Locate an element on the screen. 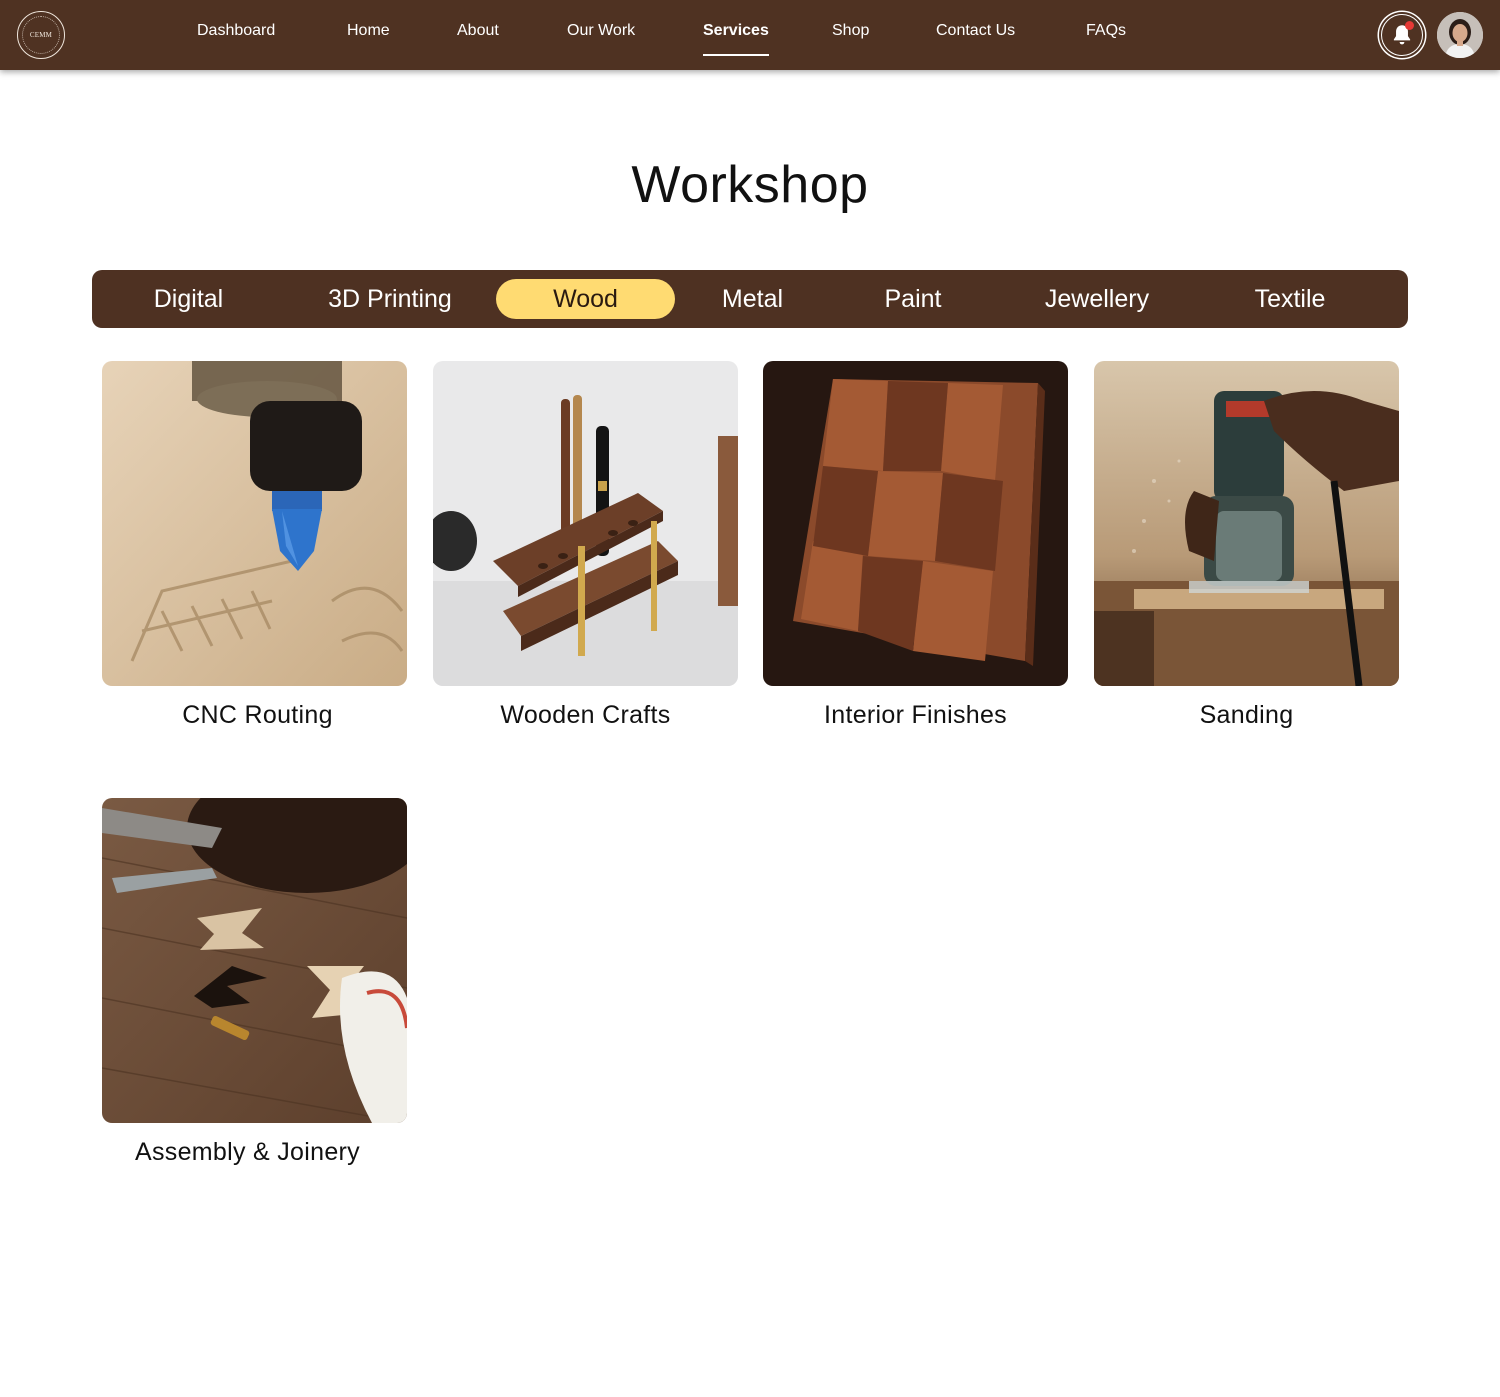 The height and width of the screenshot is (1397, 1500). service-card-cnc-routing: CNC Routing is located at coordinates (254, 545).